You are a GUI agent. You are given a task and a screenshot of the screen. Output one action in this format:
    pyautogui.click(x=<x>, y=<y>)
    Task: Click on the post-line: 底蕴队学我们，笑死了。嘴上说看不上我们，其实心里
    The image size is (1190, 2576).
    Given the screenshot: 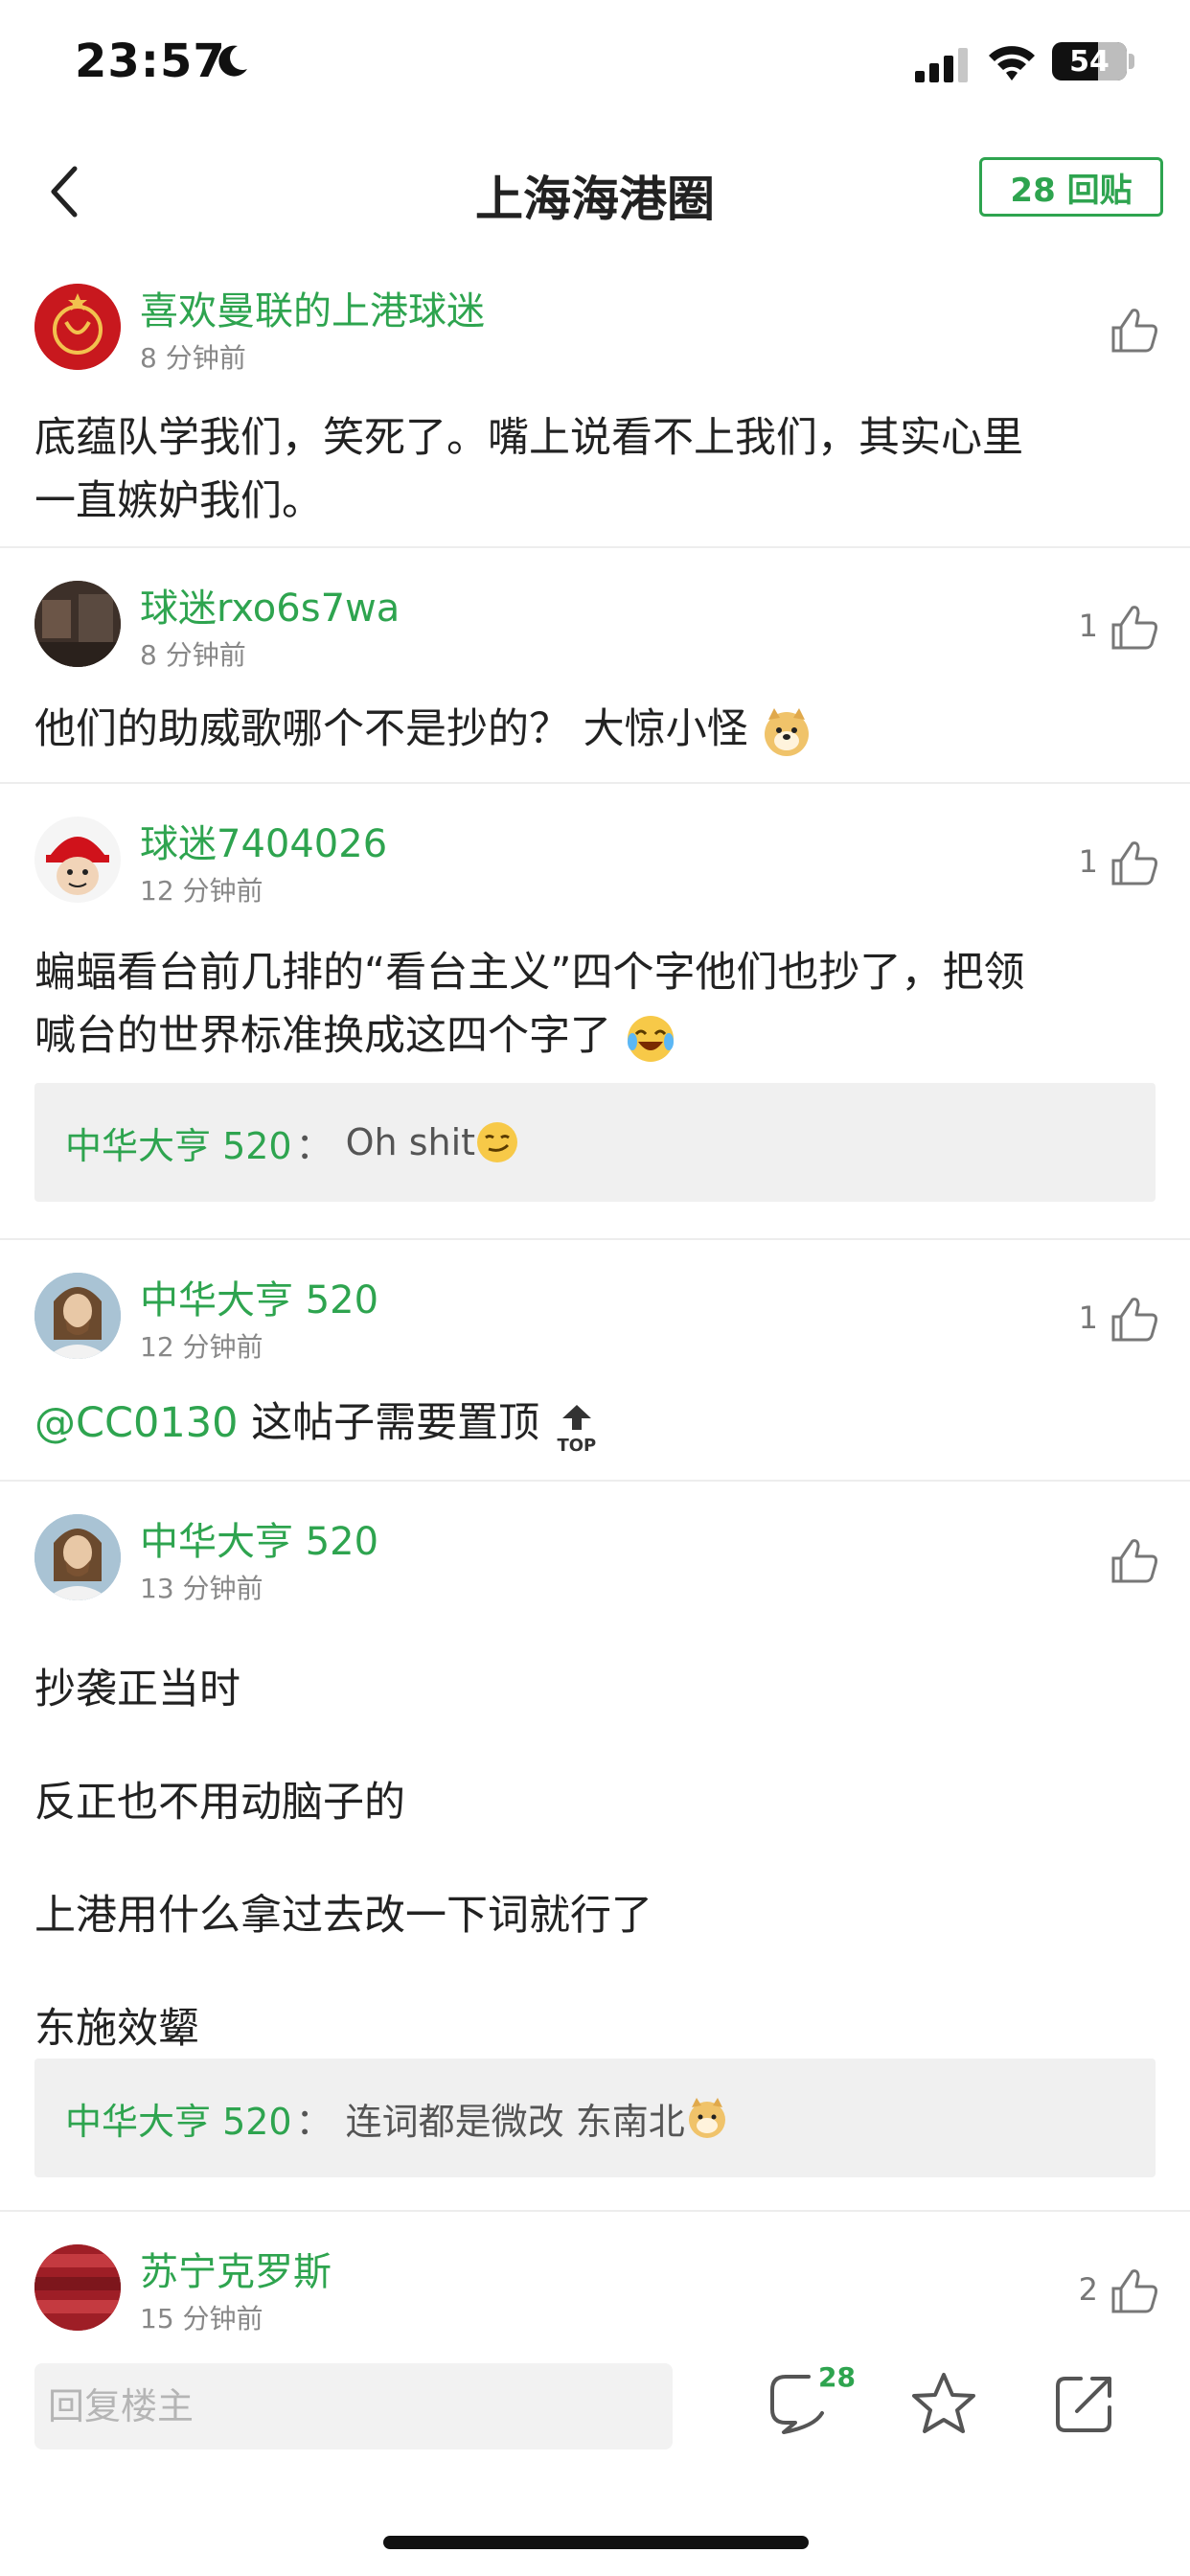 What is the action you would take?
    pyautogui.click(x=528, y=438)
    